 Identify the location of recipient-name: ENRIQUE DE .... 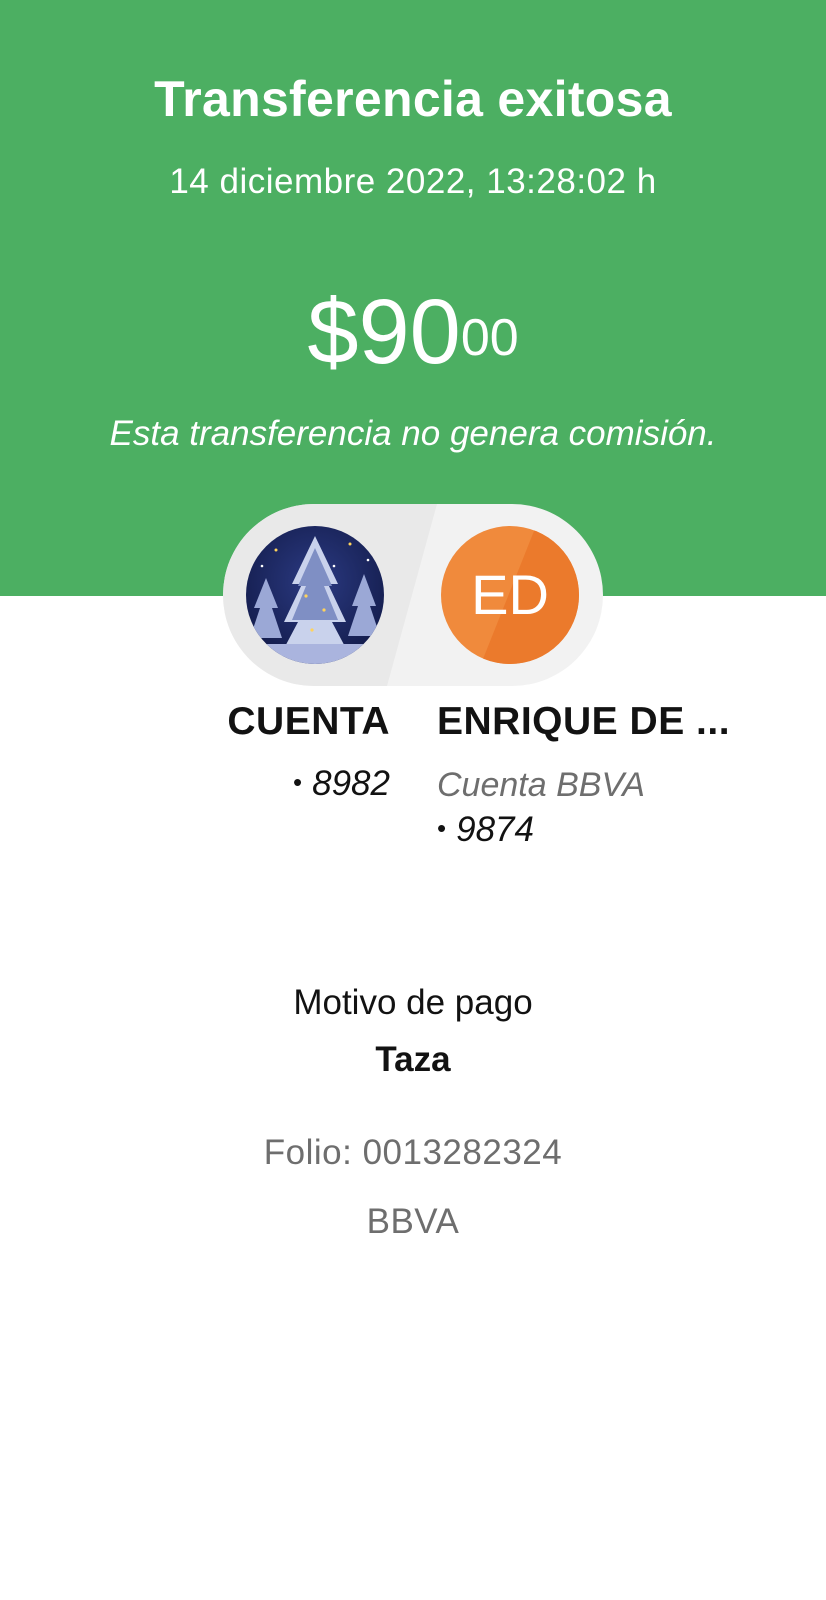
(584, 721).